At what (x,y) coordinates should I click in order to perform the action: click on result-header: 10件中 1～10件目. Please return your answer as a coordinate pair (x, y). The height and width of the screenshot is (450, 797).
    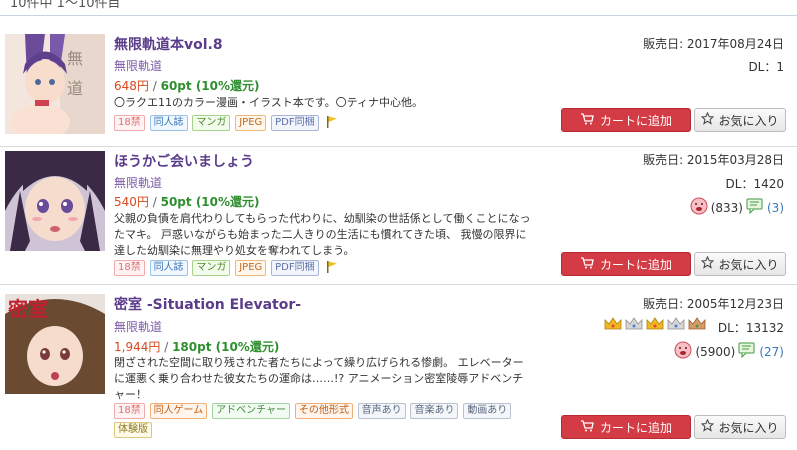
    Looking at the image, I should click on (398, 8).